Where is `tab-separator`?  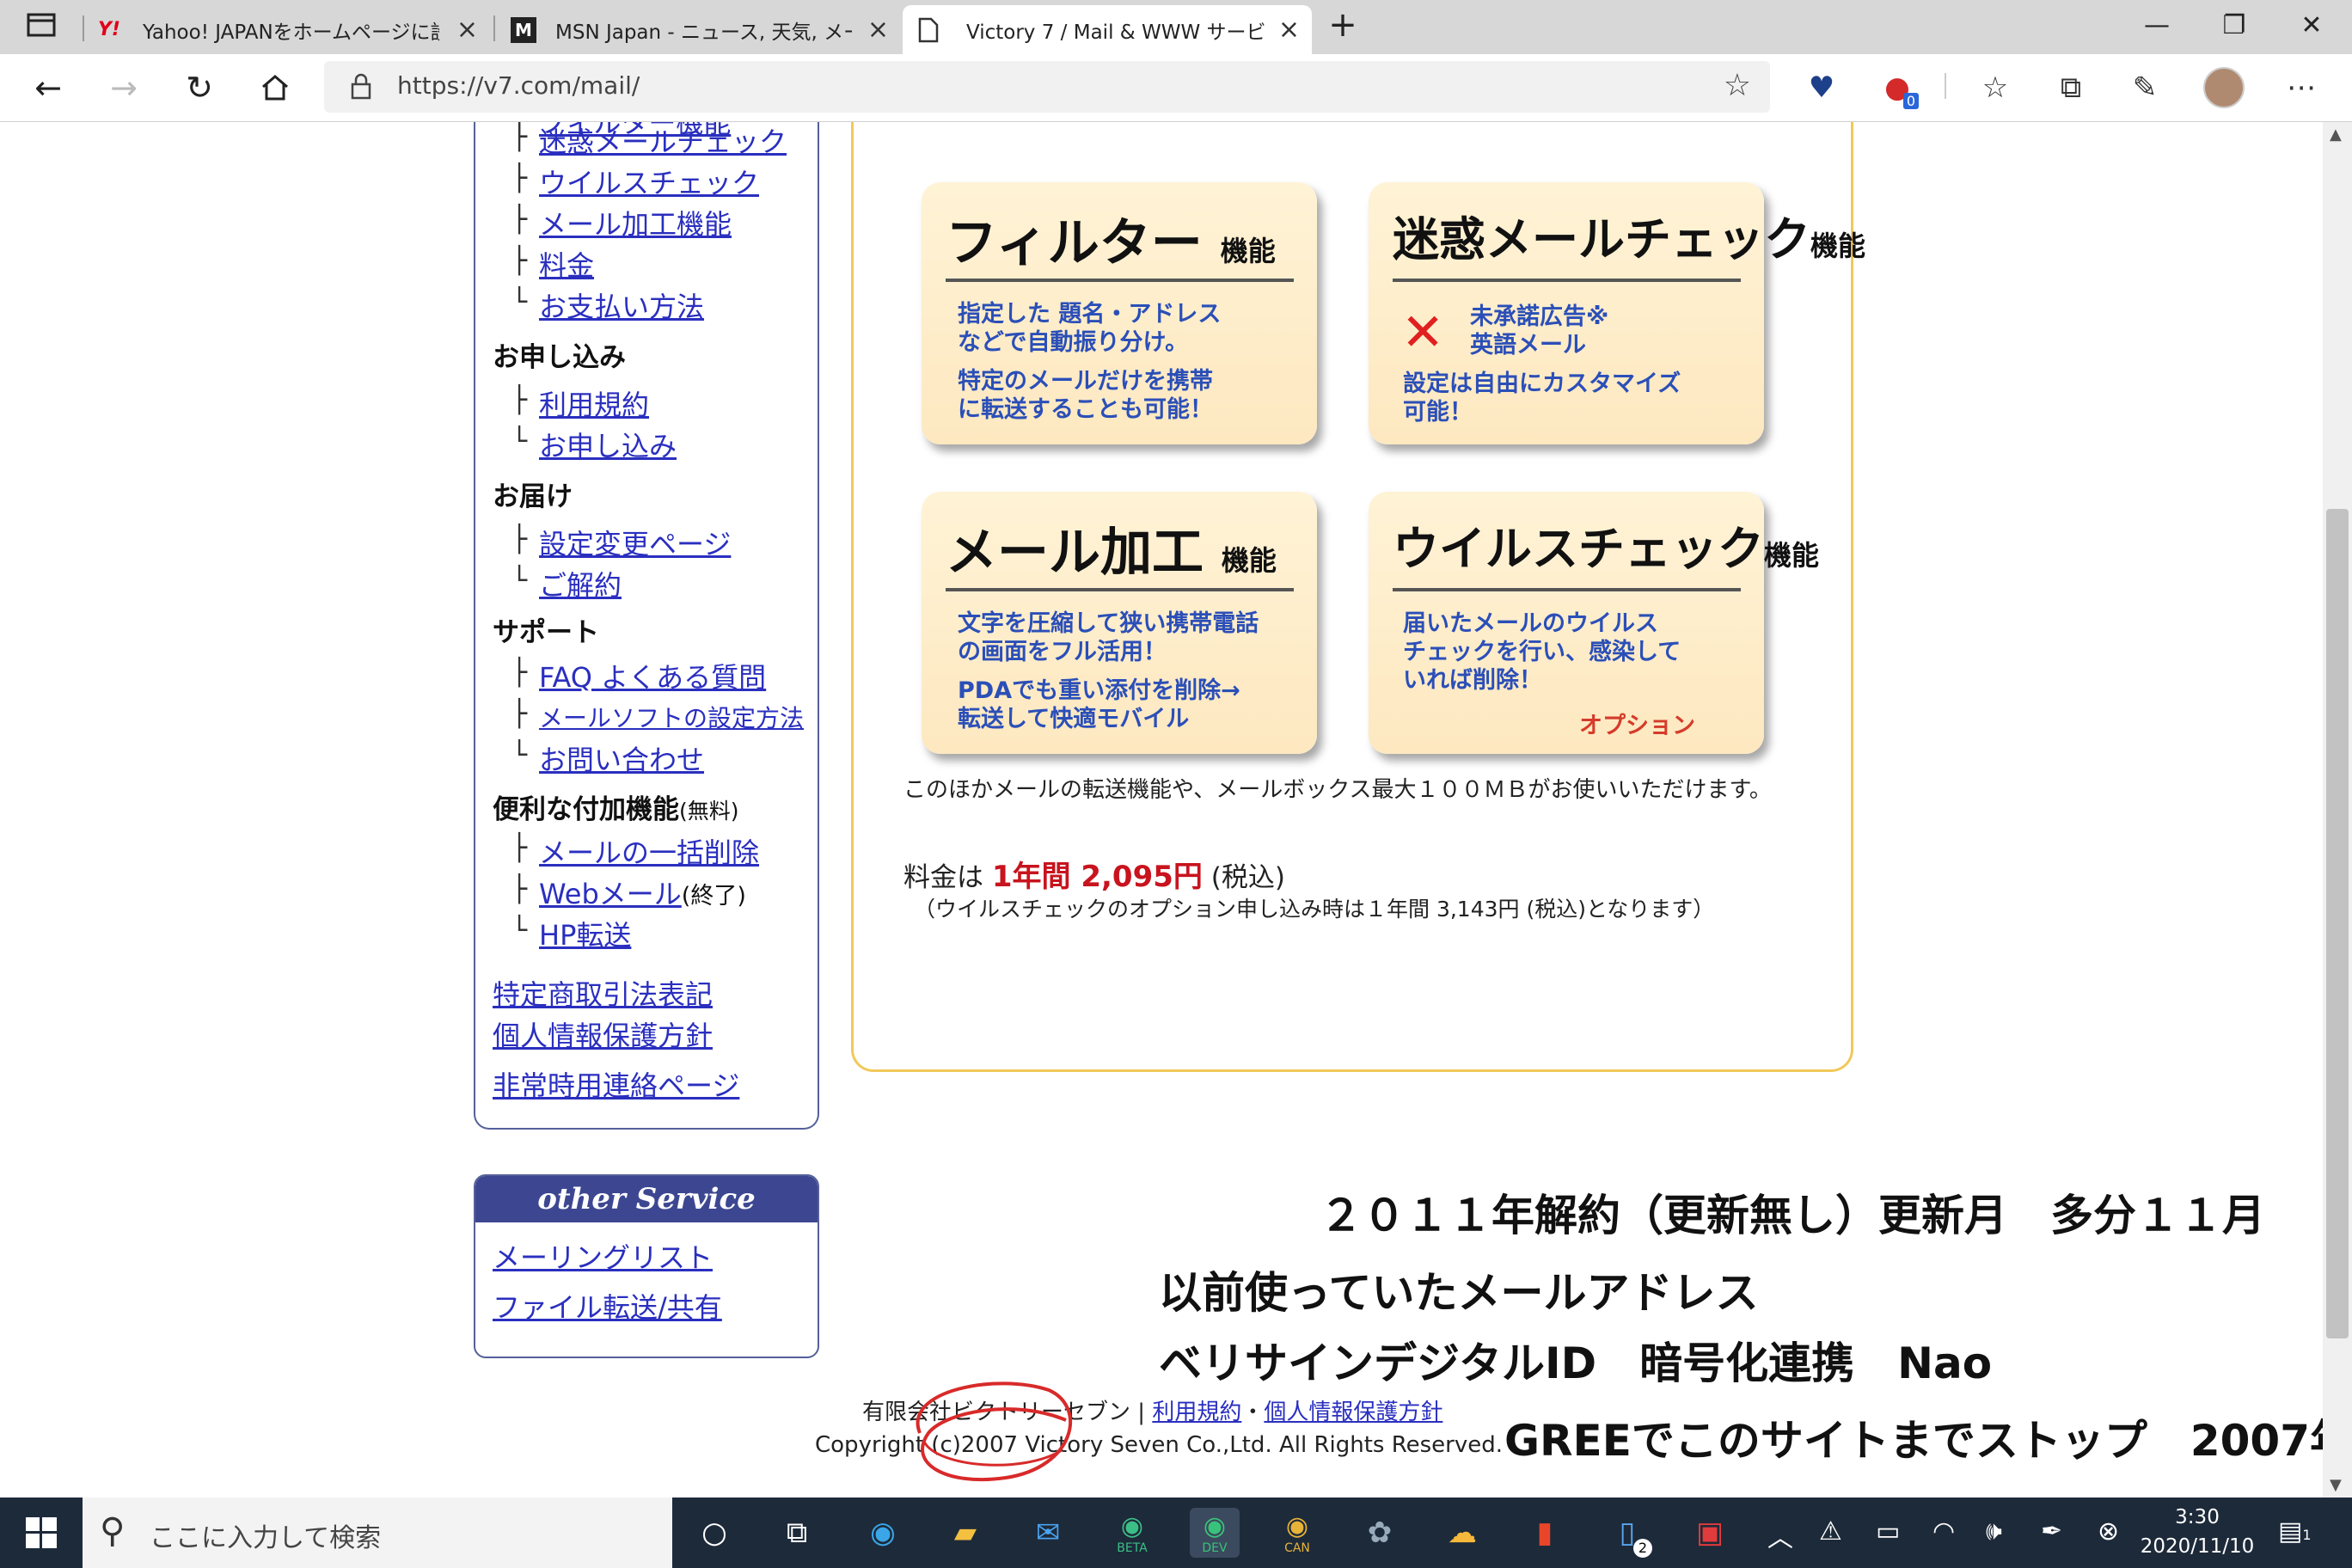
tab-separator is located at coordinates (494, 28).